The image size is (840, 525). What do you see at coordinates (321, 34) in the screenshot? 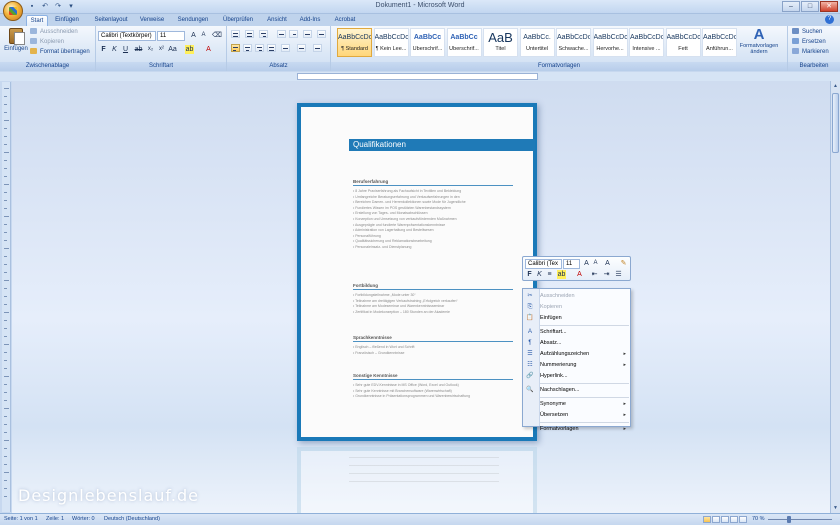
I see `pilcrow-icon` at bounding box center [321, 34].